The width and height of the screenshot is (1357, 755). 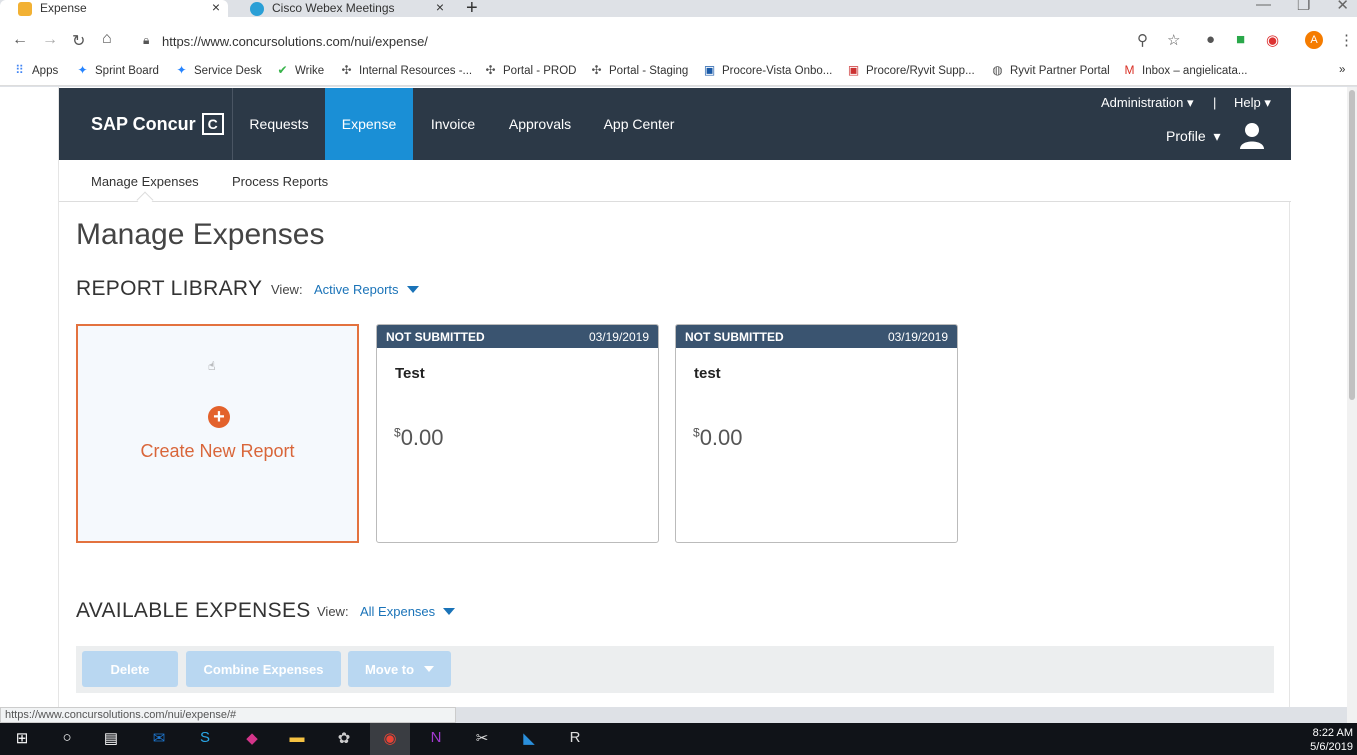 What do you see at coordinates (45, 70) in the screenshot?
I see `bookmark-label: Apps` at bounding box center [45, 70].